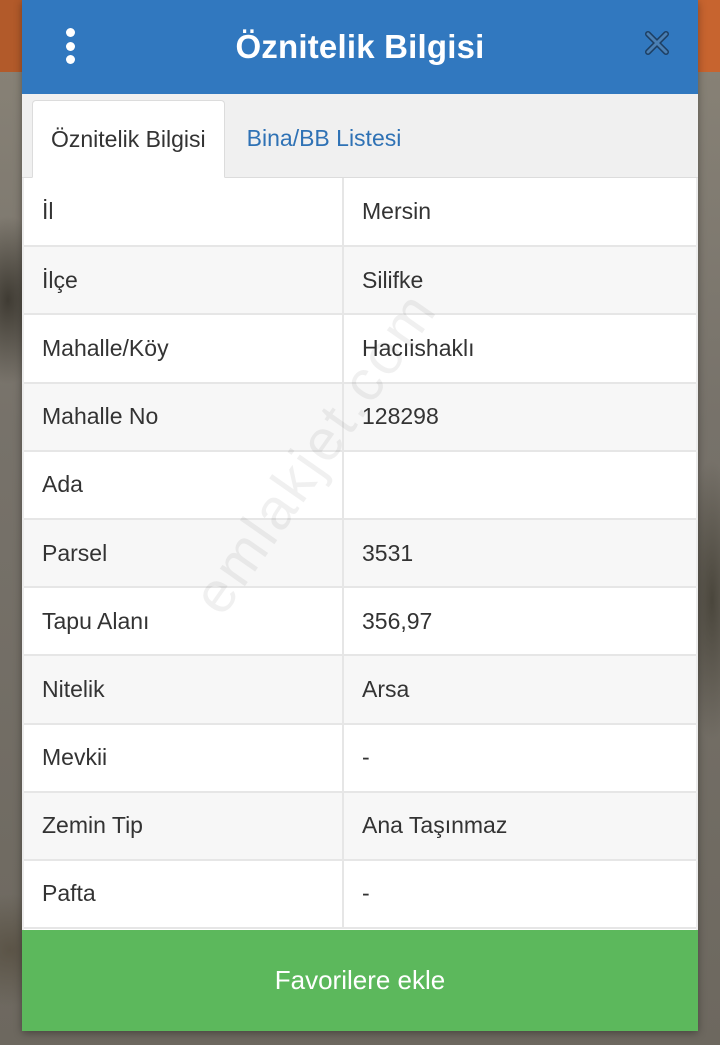 This screenshot has height=1045, width=720. I want to click on attribute-key: İlçe, so click(184, 281).